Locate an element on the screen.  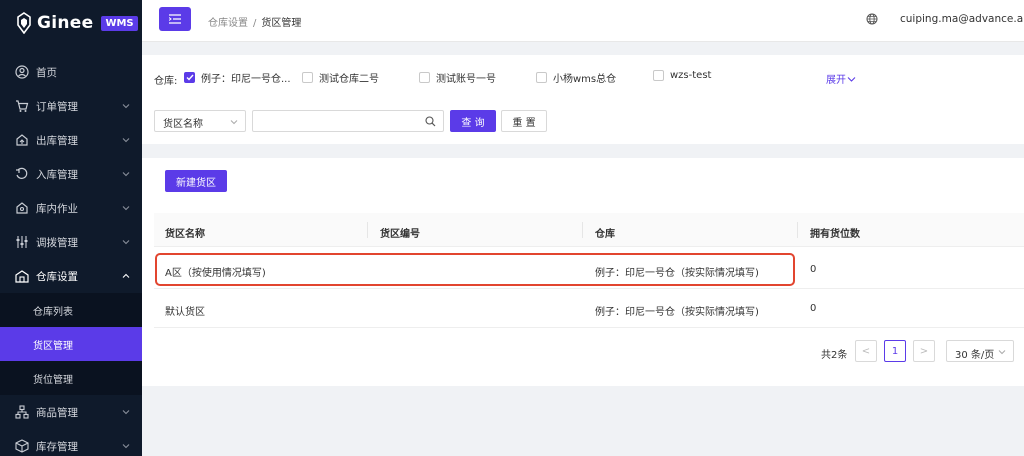
pagination-total: 共2条 is located at coordinates (834, 355).